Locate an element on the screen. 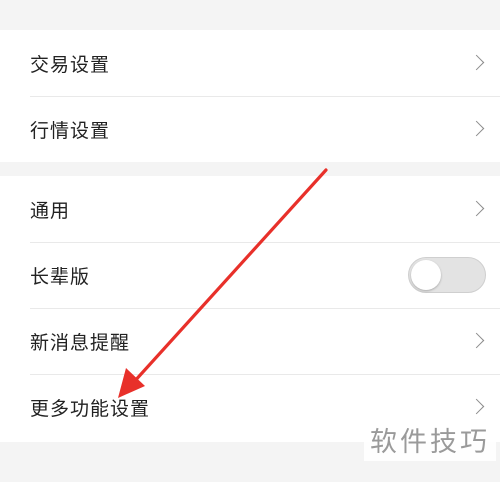 Image resolution: width=500 pixels, height=482 pixels. settings-row-trade-settings: 交易设置 is located at coordinates (250, 63).